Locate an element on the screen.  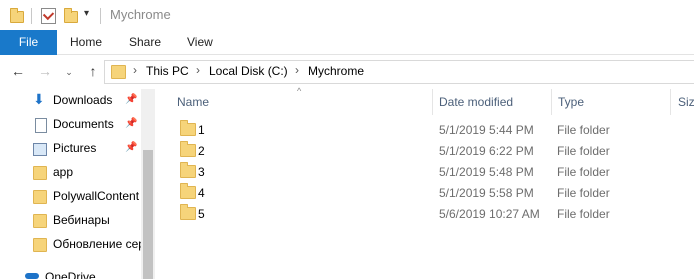
download-arrow-icon: ⬇ is located at coordinates (39, 99).